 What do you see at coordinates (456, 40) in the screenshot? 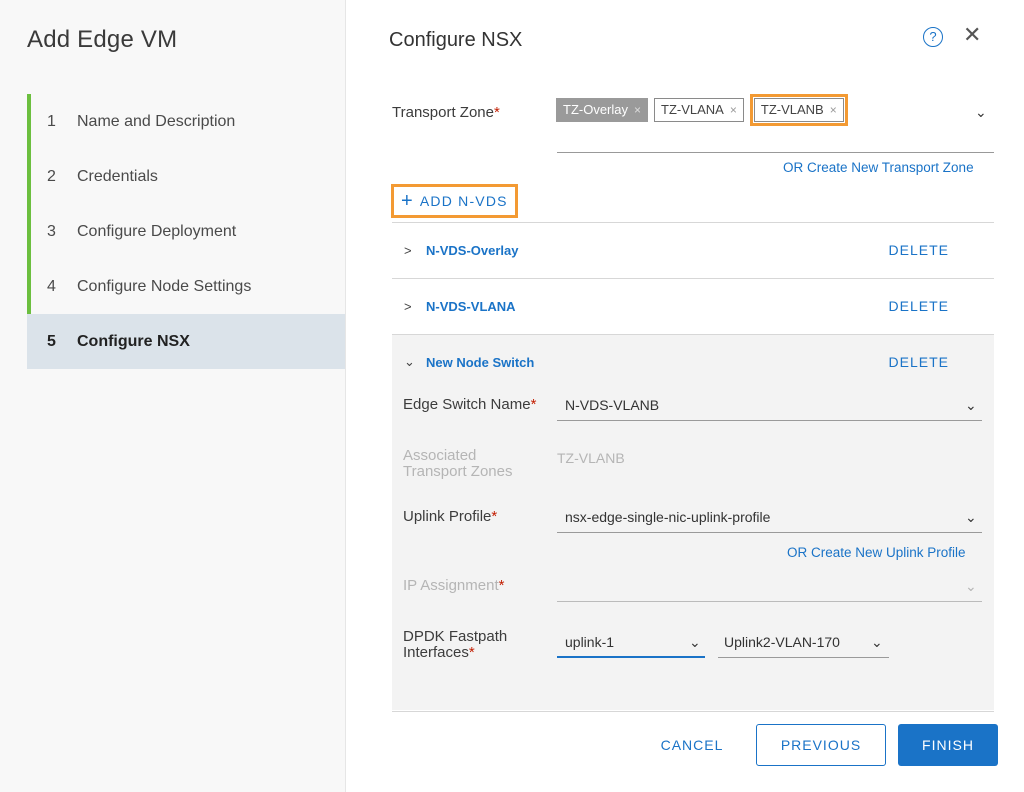
I see `page-title: Configure NSX` at bounding box center [456, 40].